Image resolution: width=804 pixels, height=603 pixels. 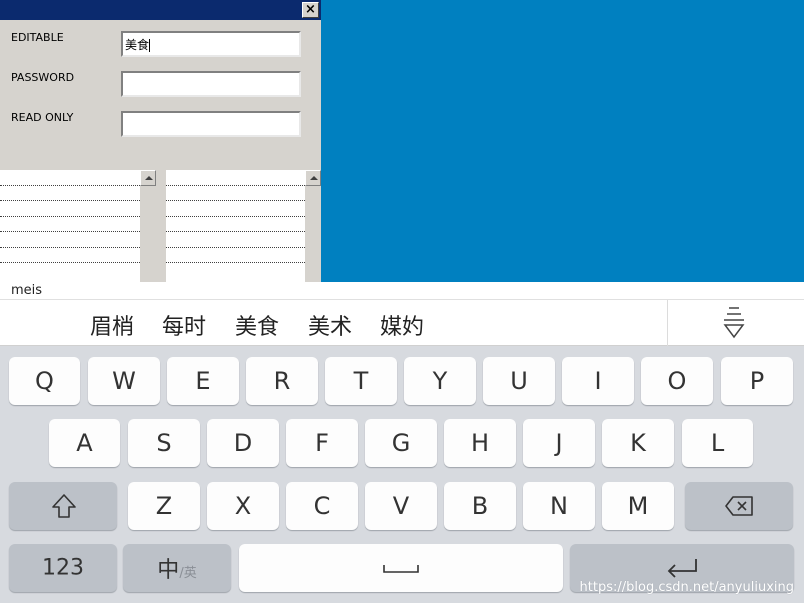 I want to click on key-e: E, so click(x=203, y=381).